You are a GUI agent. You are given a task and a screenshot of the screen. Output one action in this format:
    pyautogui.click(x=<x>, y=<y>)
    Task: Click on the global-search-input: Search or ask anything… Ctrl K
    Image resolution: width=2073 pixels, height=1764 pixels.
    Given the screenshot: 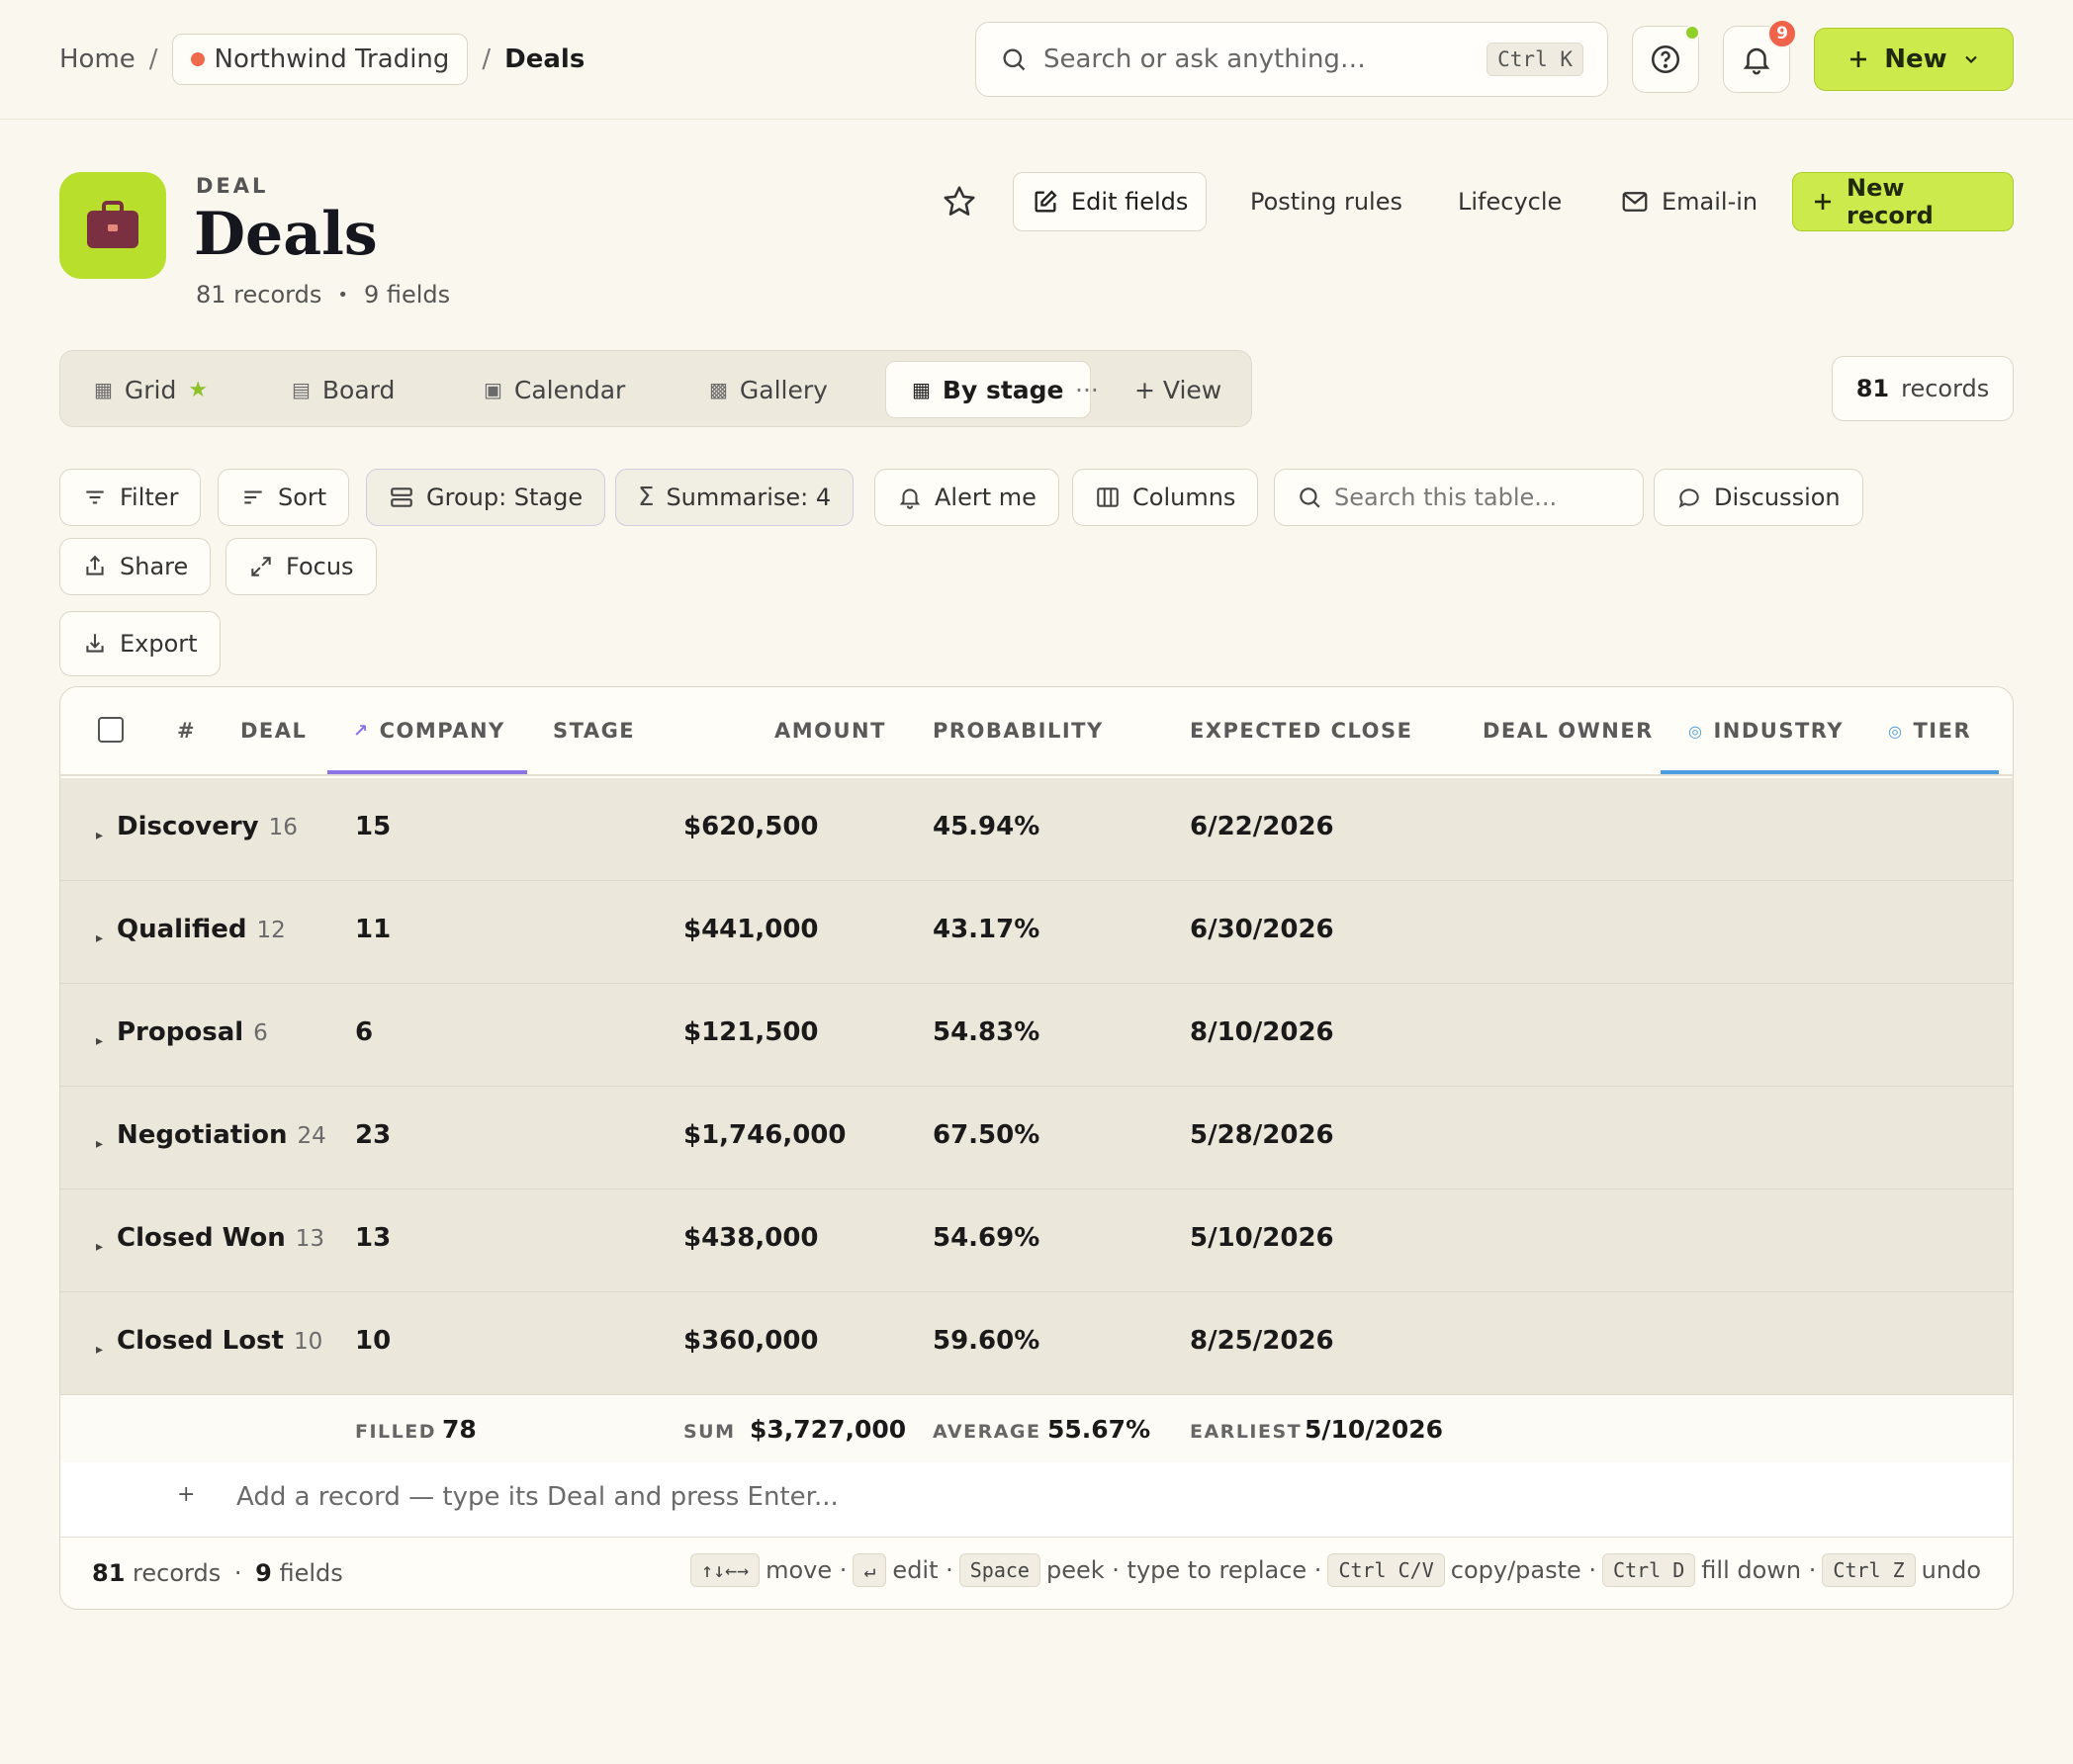 What is the action you would take?
    pyautogui.click(x=1291, y=59)
    